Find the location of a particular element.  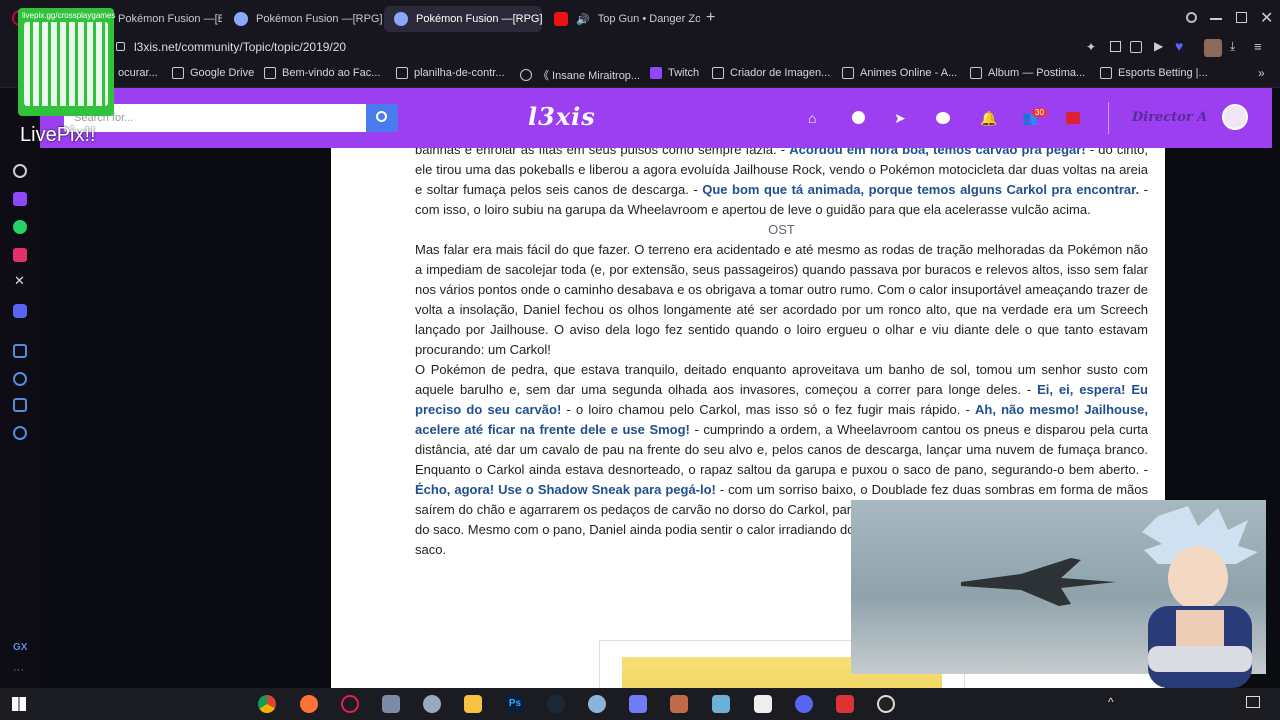

header-divider is located at coordinates (1108, 118).